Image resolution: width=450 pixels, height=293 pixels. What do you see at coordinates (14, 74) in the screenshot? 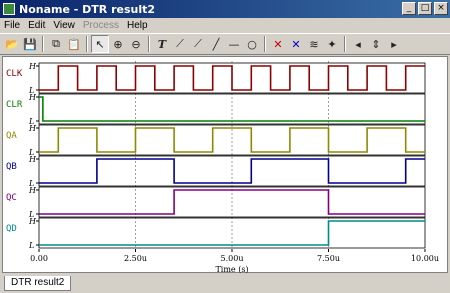
I see `series-label: CLK` at bounding box center [14, 74].